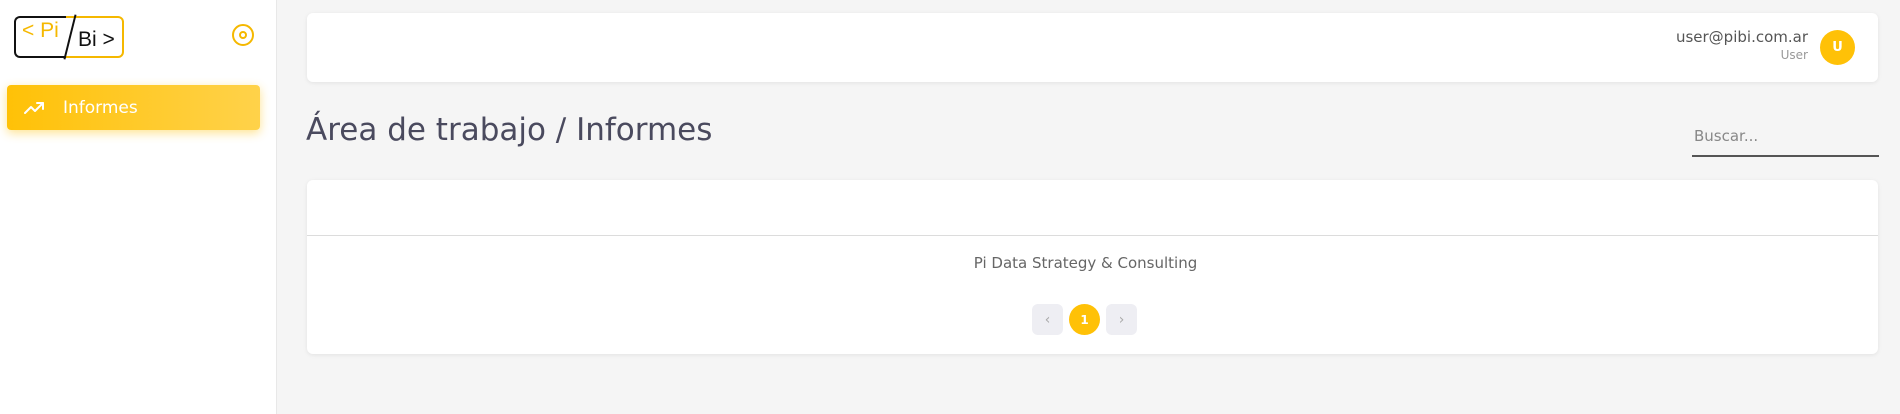  What do you see at coordinates (1092, 235) in the screenshot?
I see `card-divider` at bounding box center [1092, 235].